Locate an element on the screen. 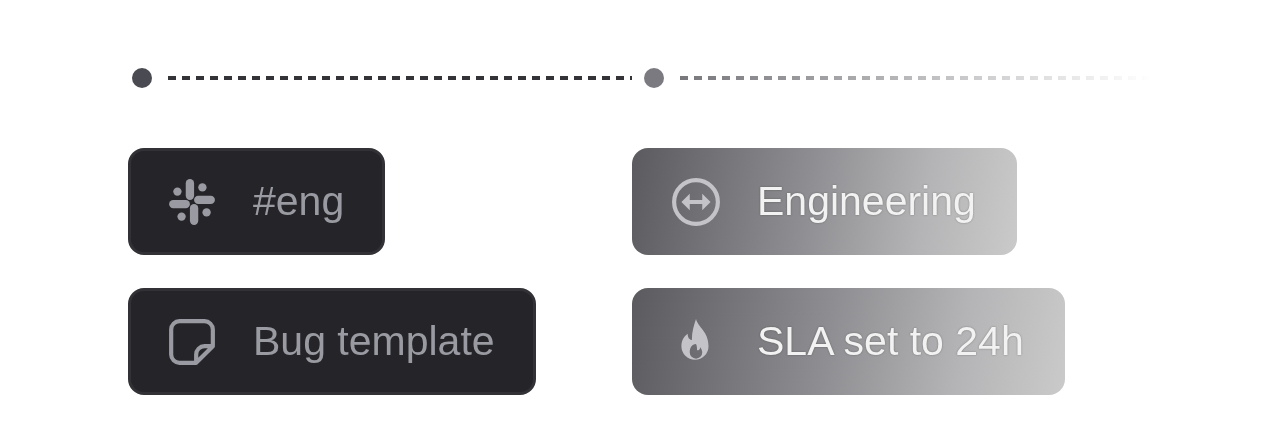  chip-label: Bug template is located at coordinates (374, 341).